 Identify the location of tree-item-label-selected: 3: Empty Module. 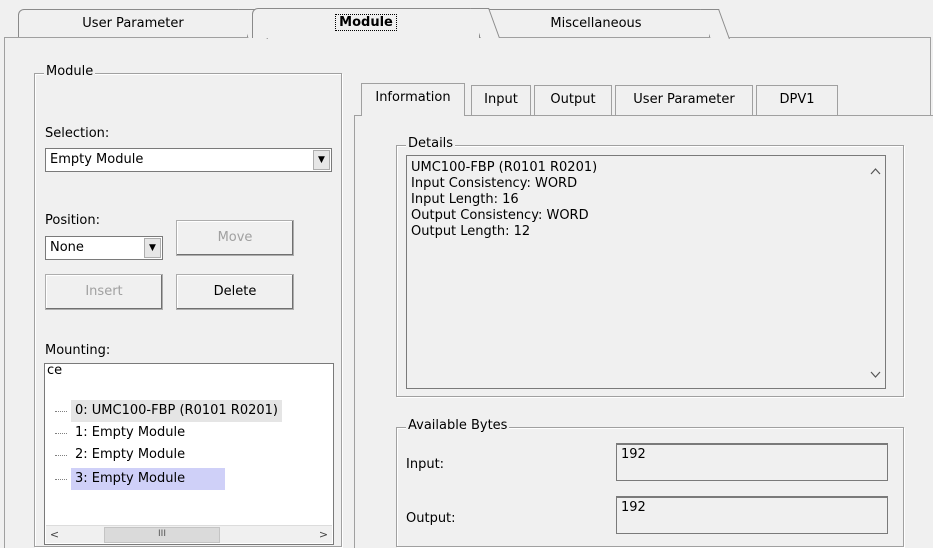
(148, 479).